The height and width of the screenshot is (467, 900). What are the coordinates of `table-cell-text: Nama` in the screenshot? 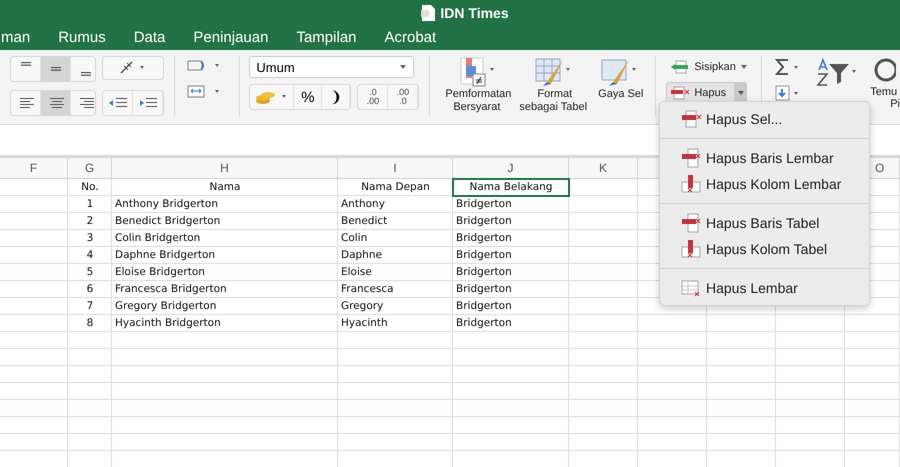 It's located at (225, 187).